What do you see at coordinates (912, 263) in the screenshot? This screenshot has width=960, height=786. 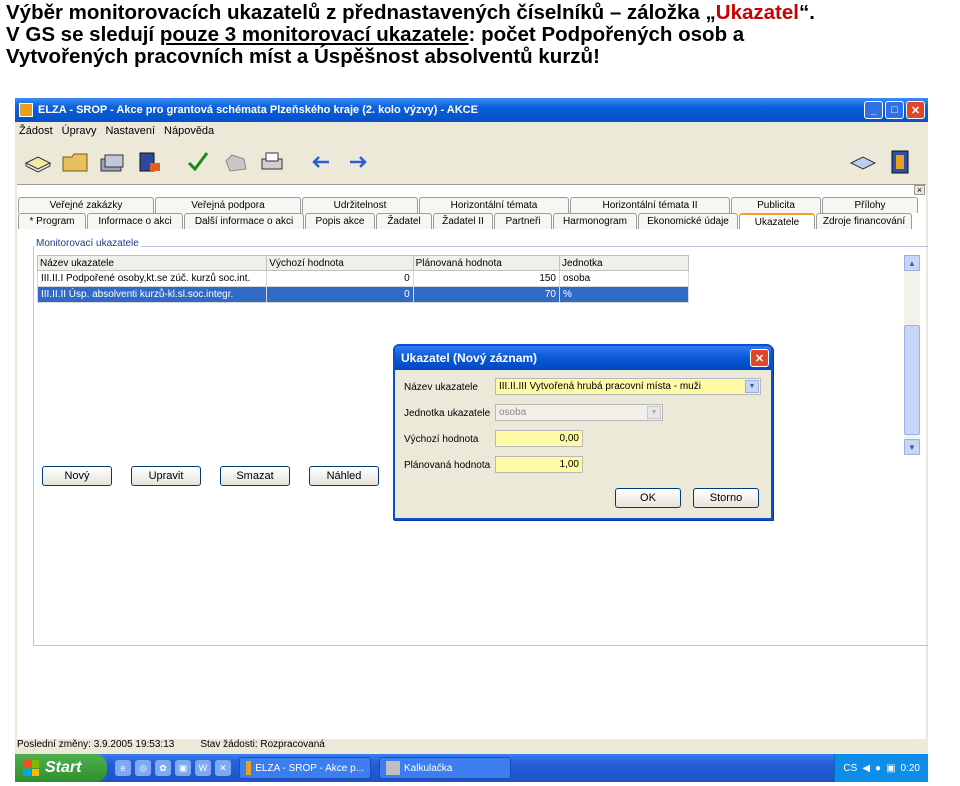 I see `scroll-up-icon: ▲` at bounding box center [912, 263].